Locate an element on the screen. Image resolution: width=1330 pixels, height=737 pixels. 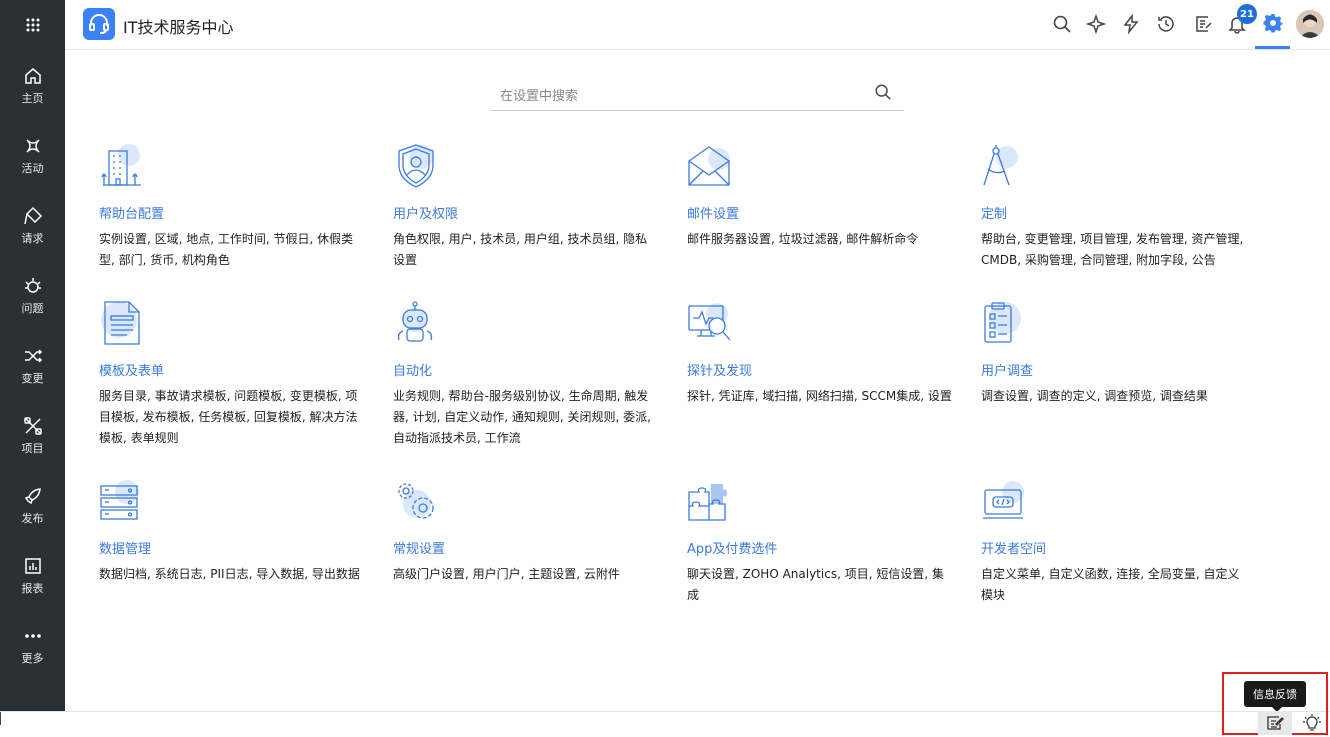
card-title-link: 邮件设置 is located at coordinates (822, 212).